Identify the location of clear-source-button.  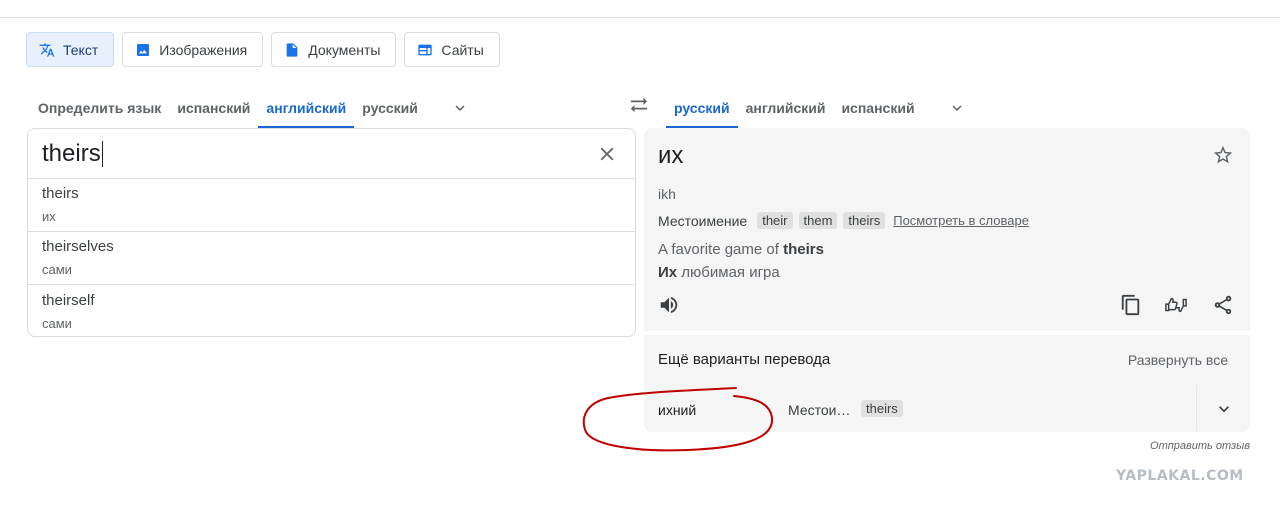
(607, 154).